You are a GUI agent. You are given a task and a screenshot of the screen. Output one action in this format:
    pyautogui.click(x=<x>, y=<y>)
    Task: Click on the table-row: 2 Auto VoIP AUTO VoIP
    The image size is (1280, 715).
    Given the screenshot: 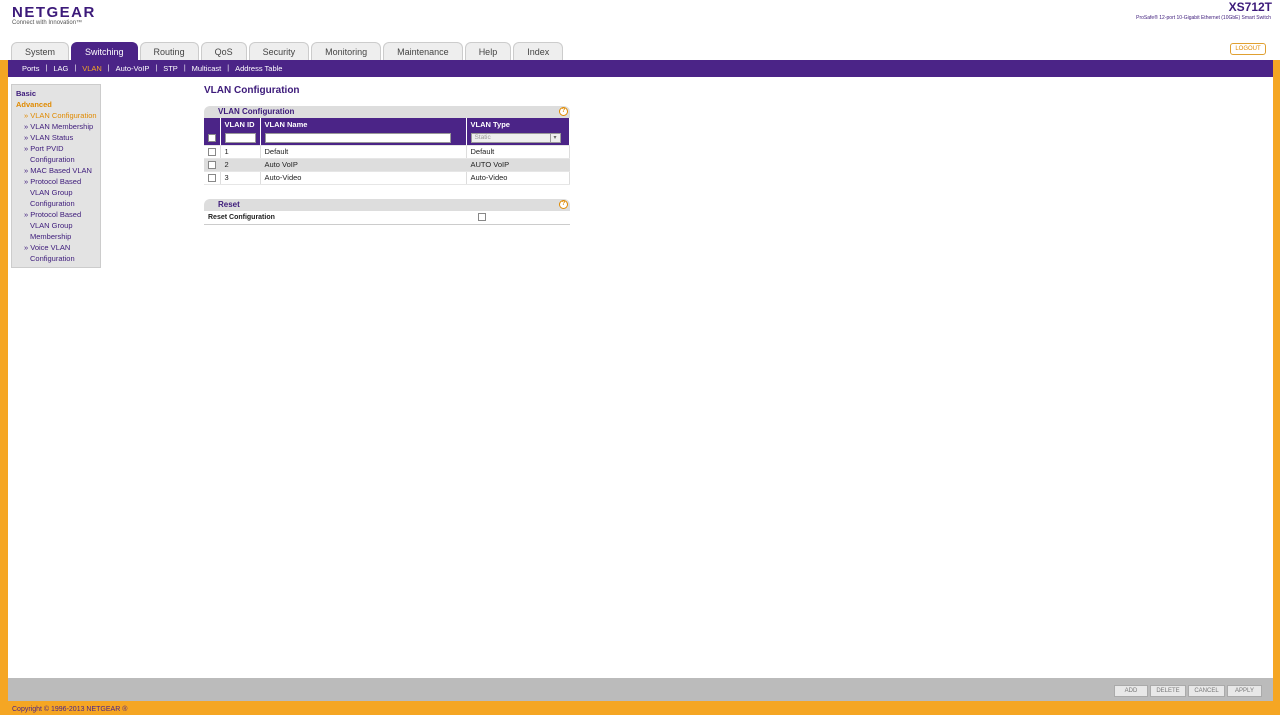 What is the action you would take?
    pyautogui.click(x=387, y=165)
    